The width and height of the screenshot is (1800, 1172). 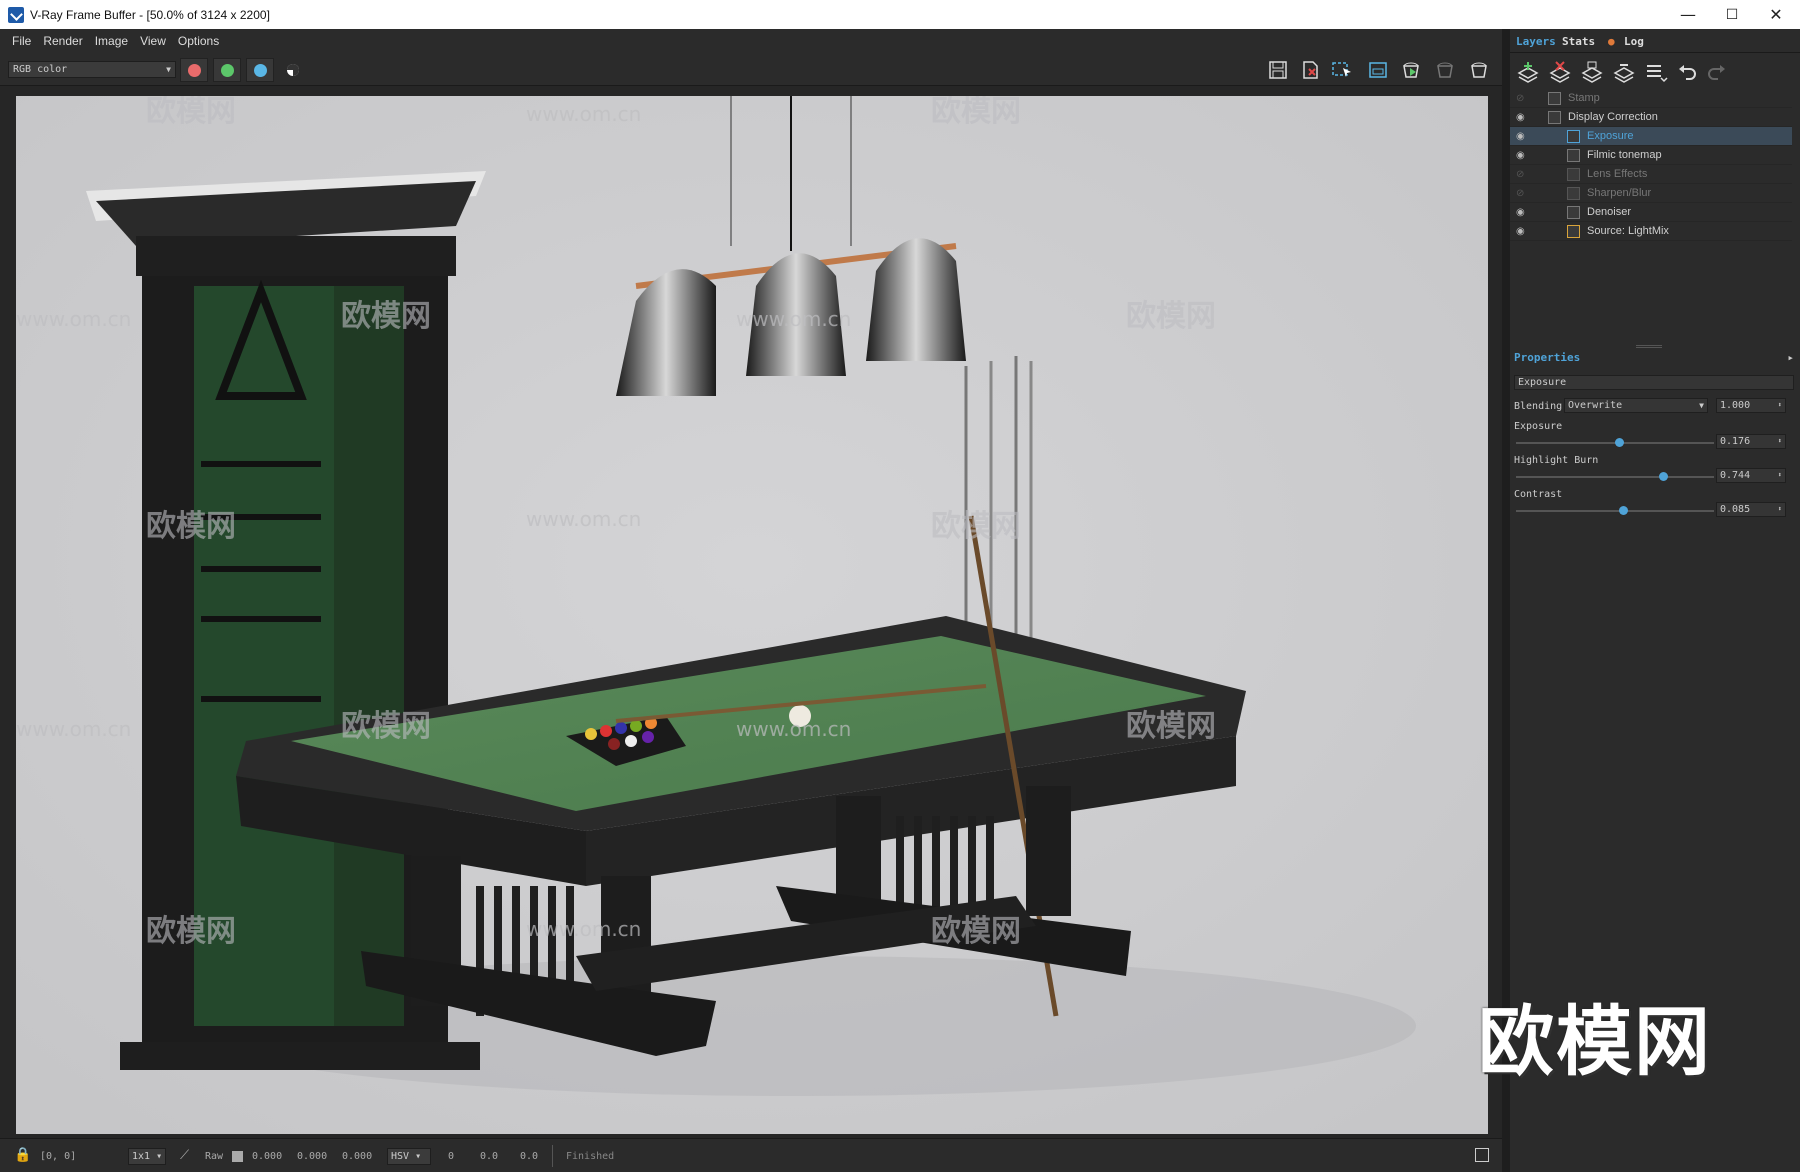 I want to click on color-space-select: HSV ▾, so click(x=409, y=1156).